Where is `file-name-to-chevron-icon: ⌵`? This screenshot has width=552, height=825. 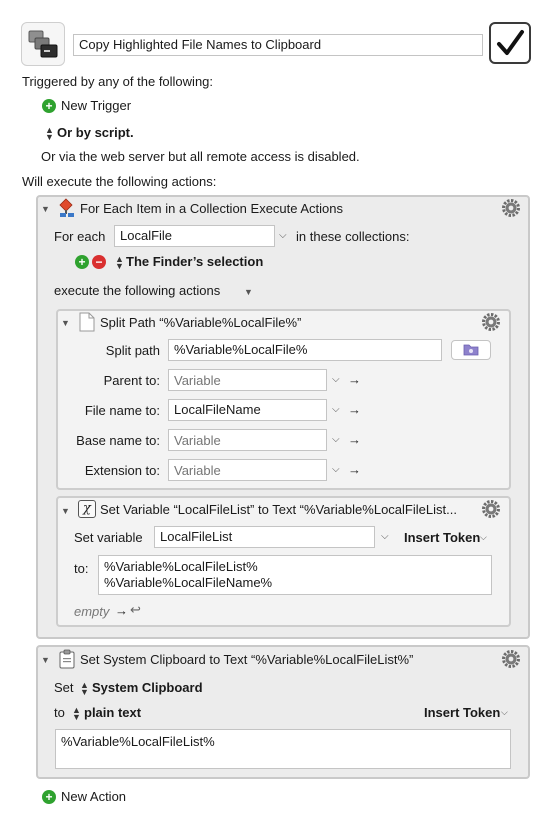
file-name-to-chevron-icon: ⌵ is located at coordinates (336, 410).